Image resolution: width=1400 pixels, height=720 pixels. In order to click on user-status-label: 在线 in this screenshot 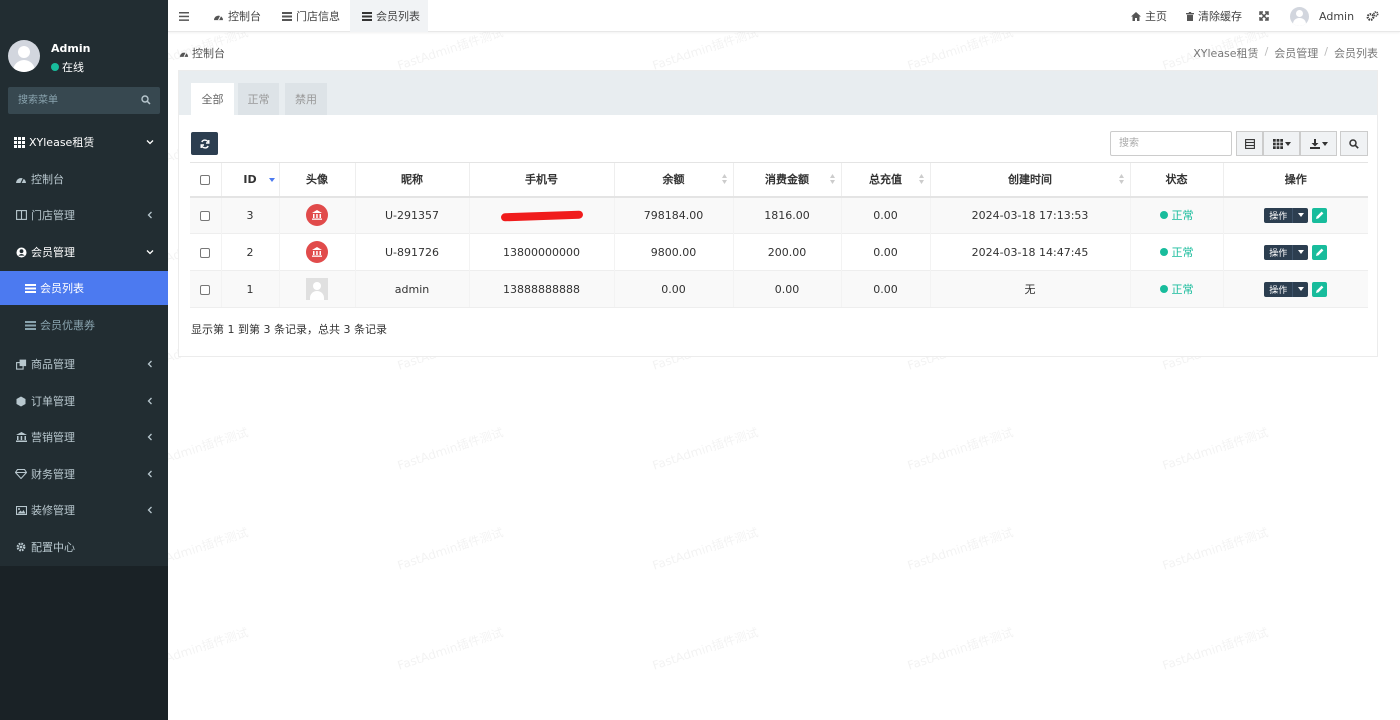, I will do `click(73, 67)`.